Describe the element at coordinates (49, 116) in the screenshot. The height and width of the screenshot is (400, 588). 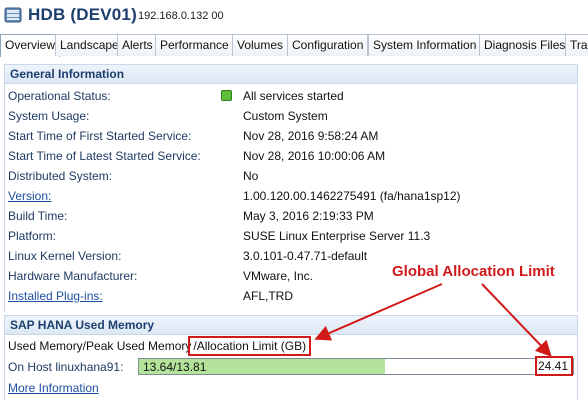
I see `info-label: System Usage:` at that location.